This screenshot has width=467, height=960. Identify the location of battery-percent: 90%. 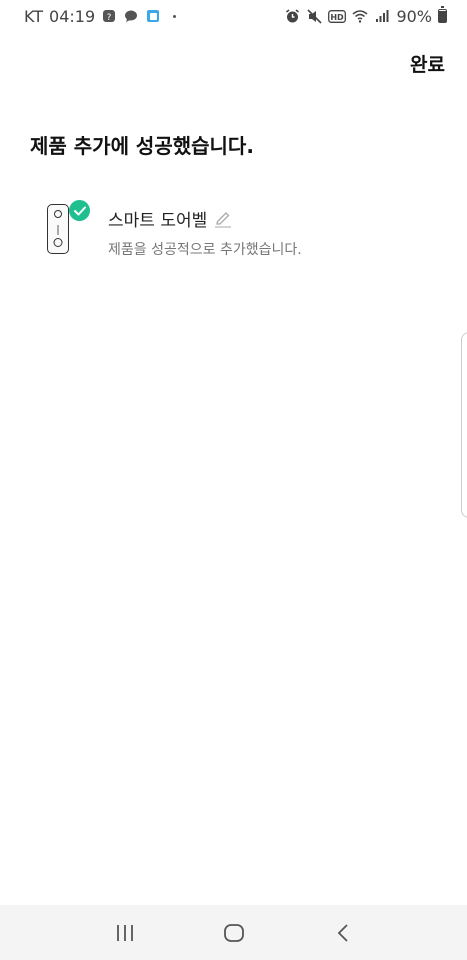
(414, 16).